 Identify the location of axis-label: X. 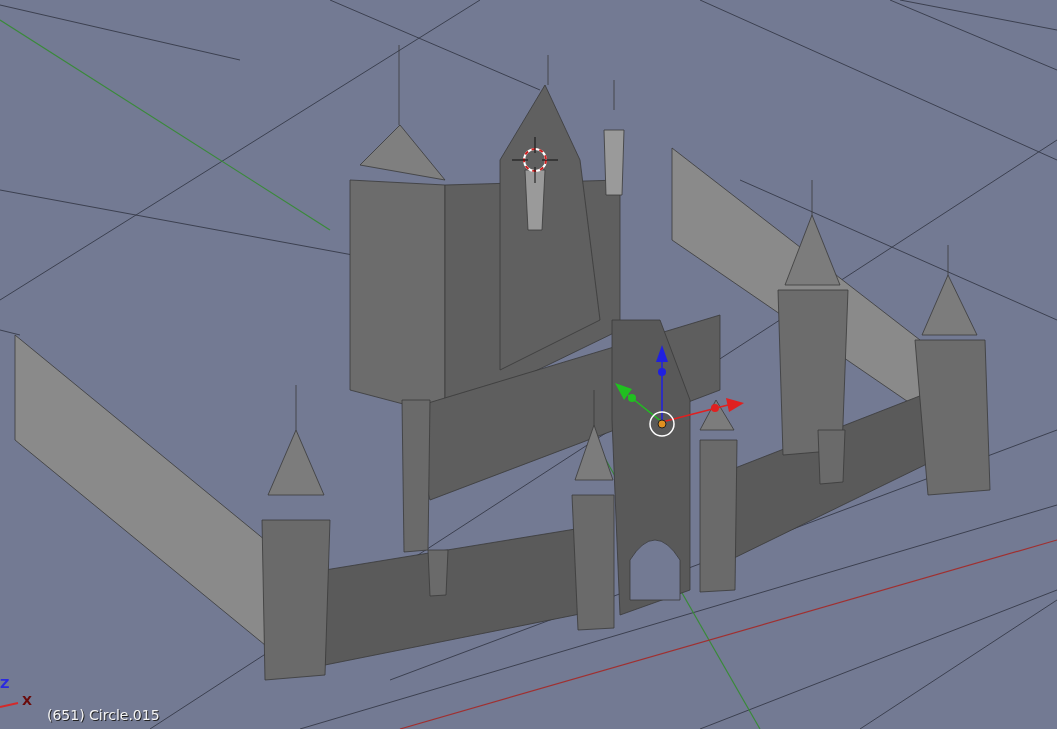
(27, 700).